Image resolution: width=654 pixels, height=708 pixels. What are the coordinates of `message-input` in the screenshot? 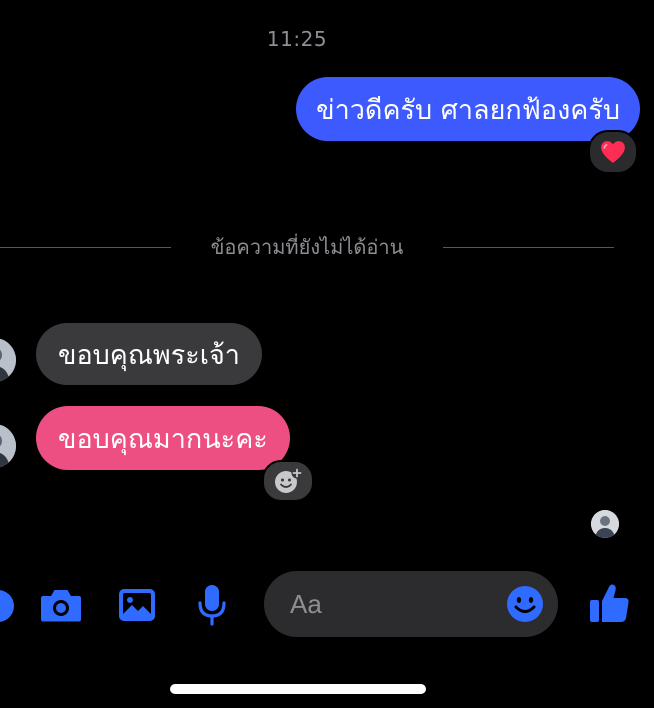 It's located at (397, 604).